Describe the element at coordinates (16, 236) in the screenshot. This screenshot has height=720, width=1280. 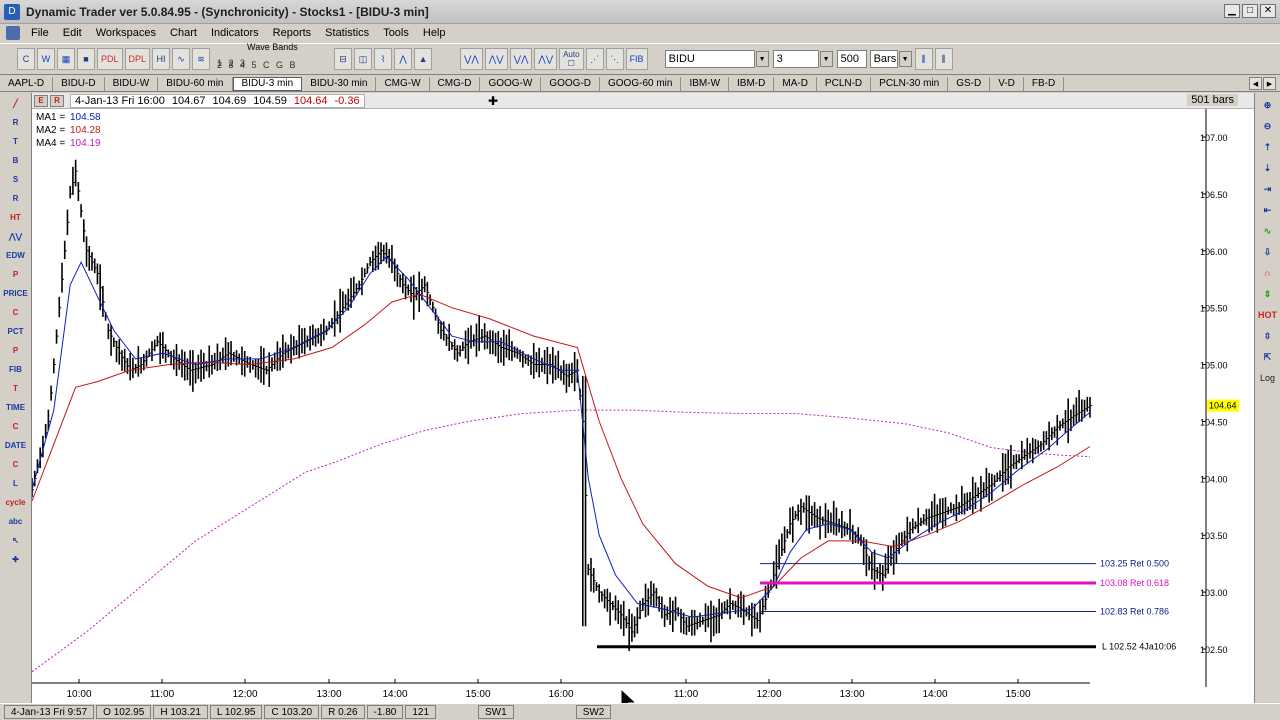
I see `zigzag-tool-icon: ⋀⋁` at that location.